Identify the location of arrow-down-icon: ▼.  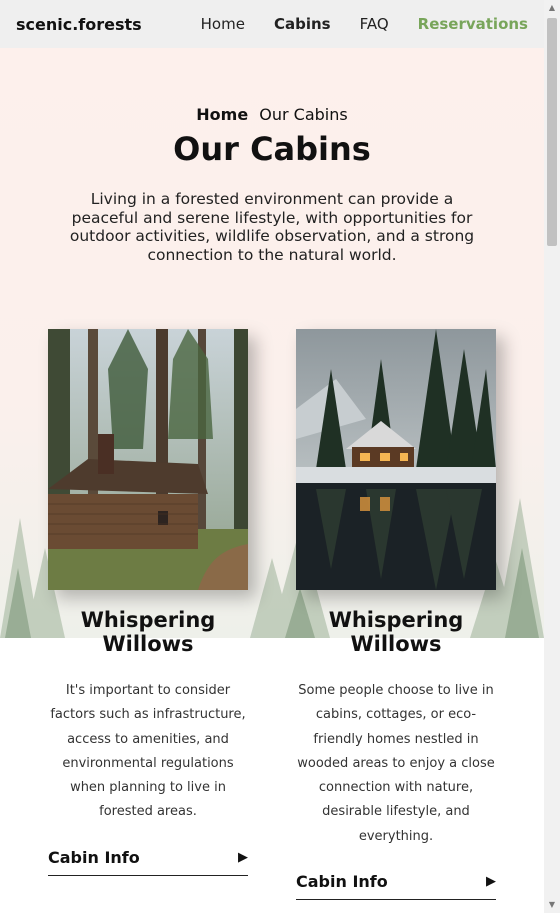
(552, 905).